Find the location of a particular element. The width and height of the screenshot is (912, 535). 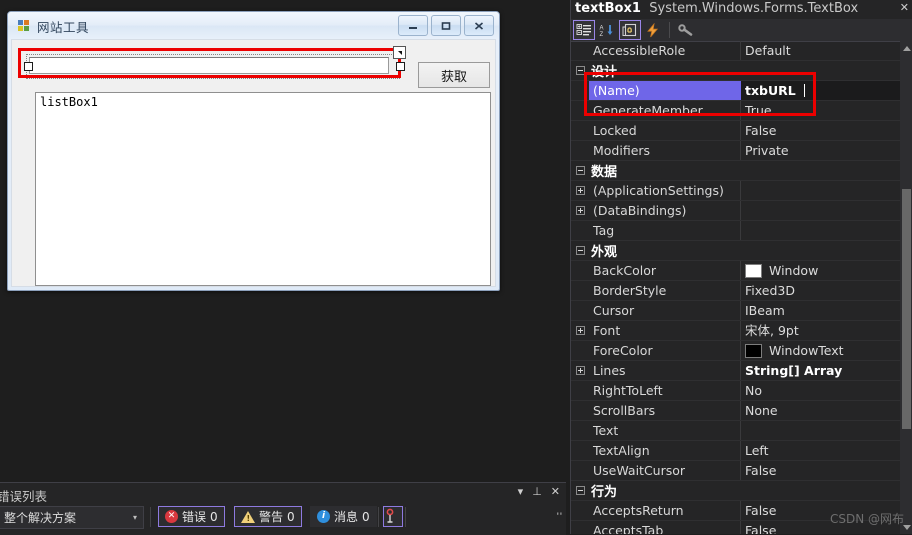

property-row-font: Font 宋体, 9pt is located at coordinates (735, 331).